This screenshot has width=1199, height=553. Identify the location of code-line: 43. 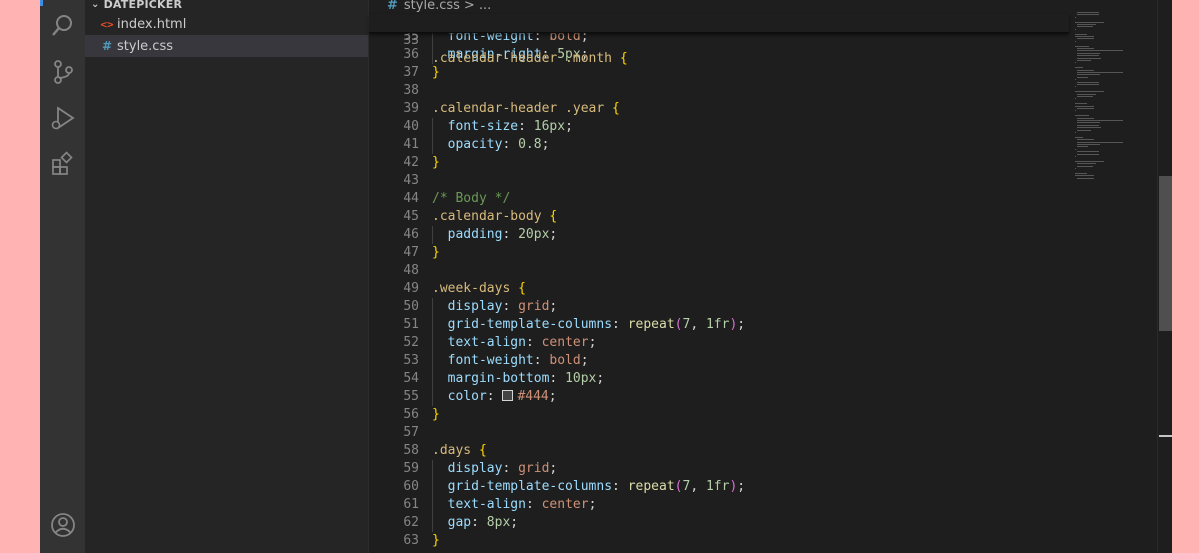
(719, 181).